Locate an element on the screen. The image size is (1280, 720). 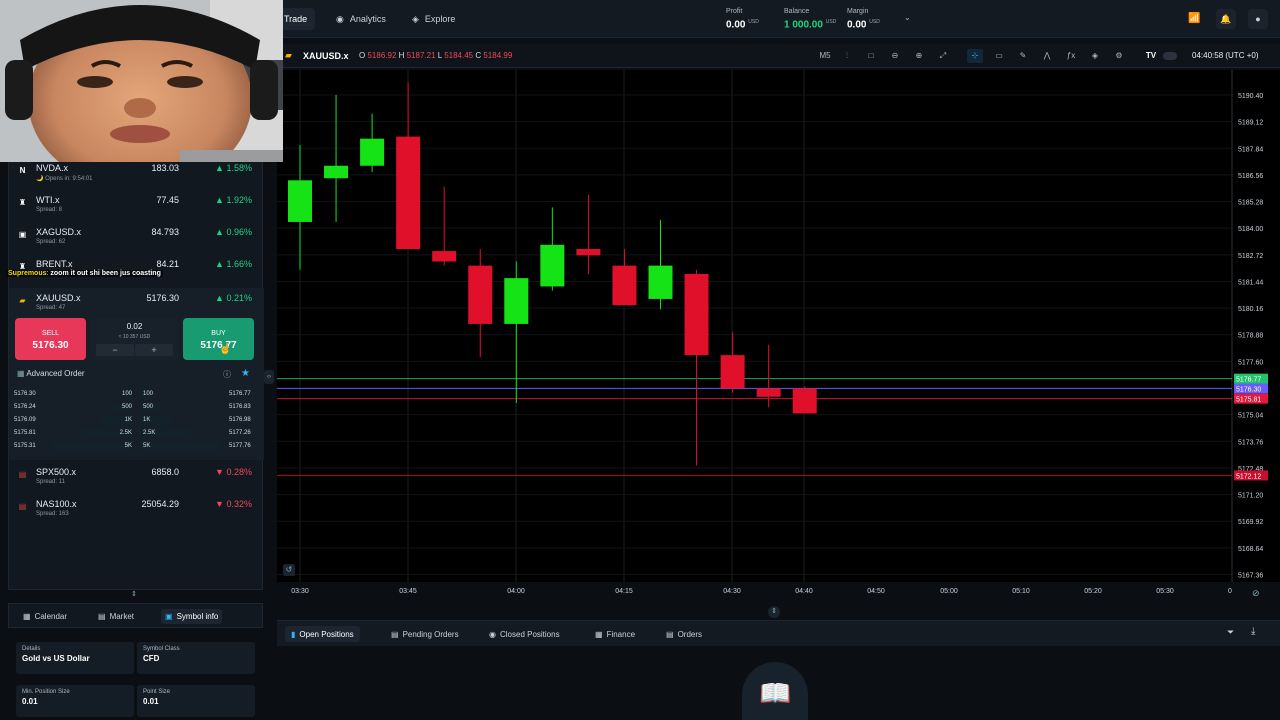
tab-label: Orders is located at coordinates (690, 634).